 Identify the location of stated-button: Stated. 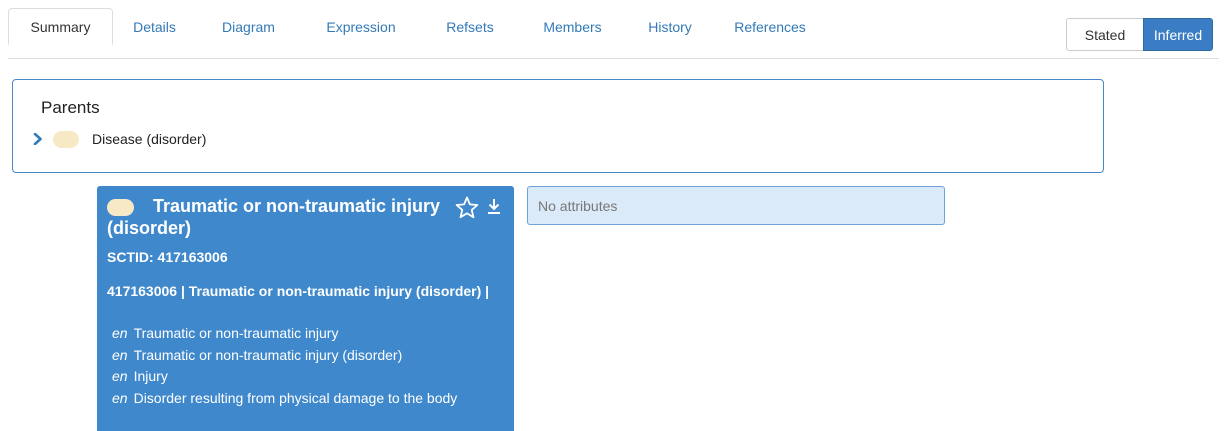
(1104, 34).